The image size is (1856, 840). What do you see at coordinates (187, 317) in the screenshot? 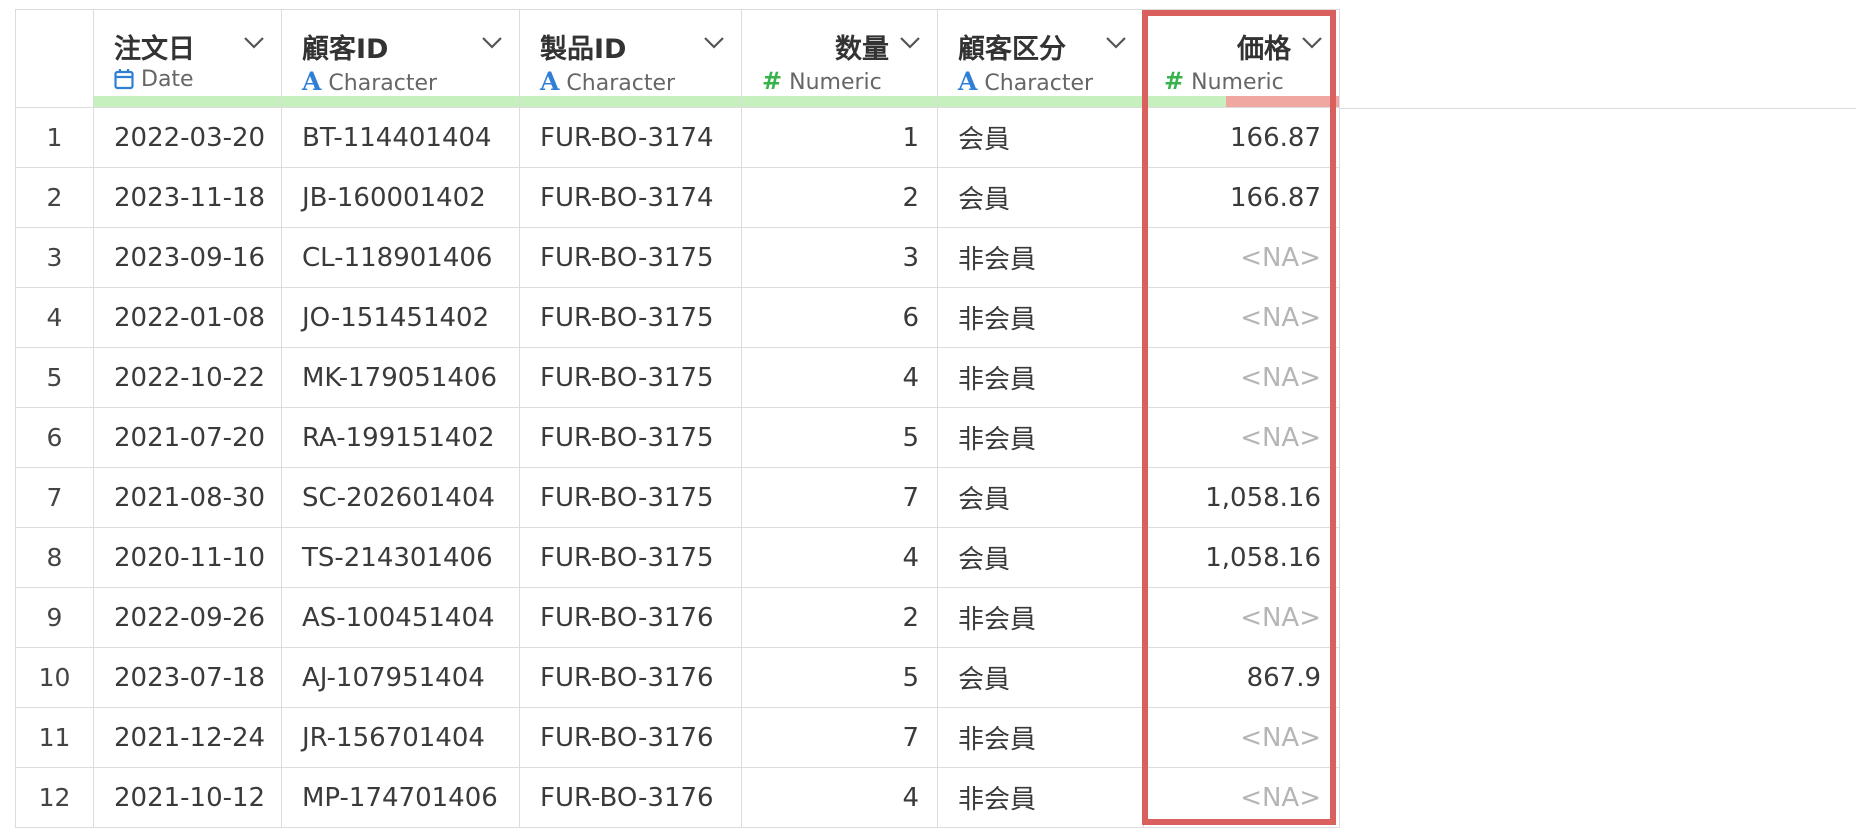
I see `cell-order-date: 2022-01-08` at bounding box center [187, 317].